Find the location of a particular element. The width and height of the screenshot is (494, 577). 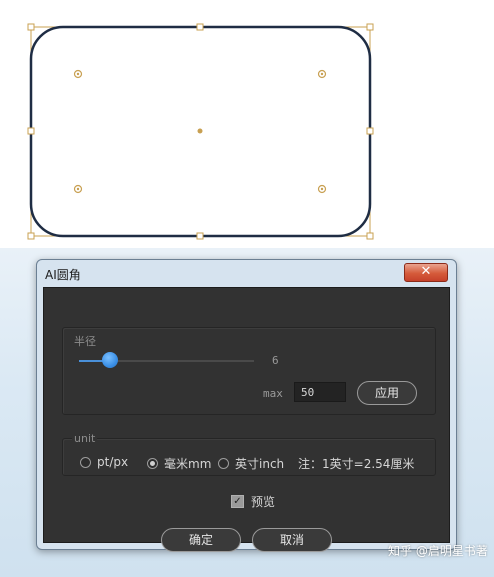

handle-middle-right is located at coordinates (370, 131).